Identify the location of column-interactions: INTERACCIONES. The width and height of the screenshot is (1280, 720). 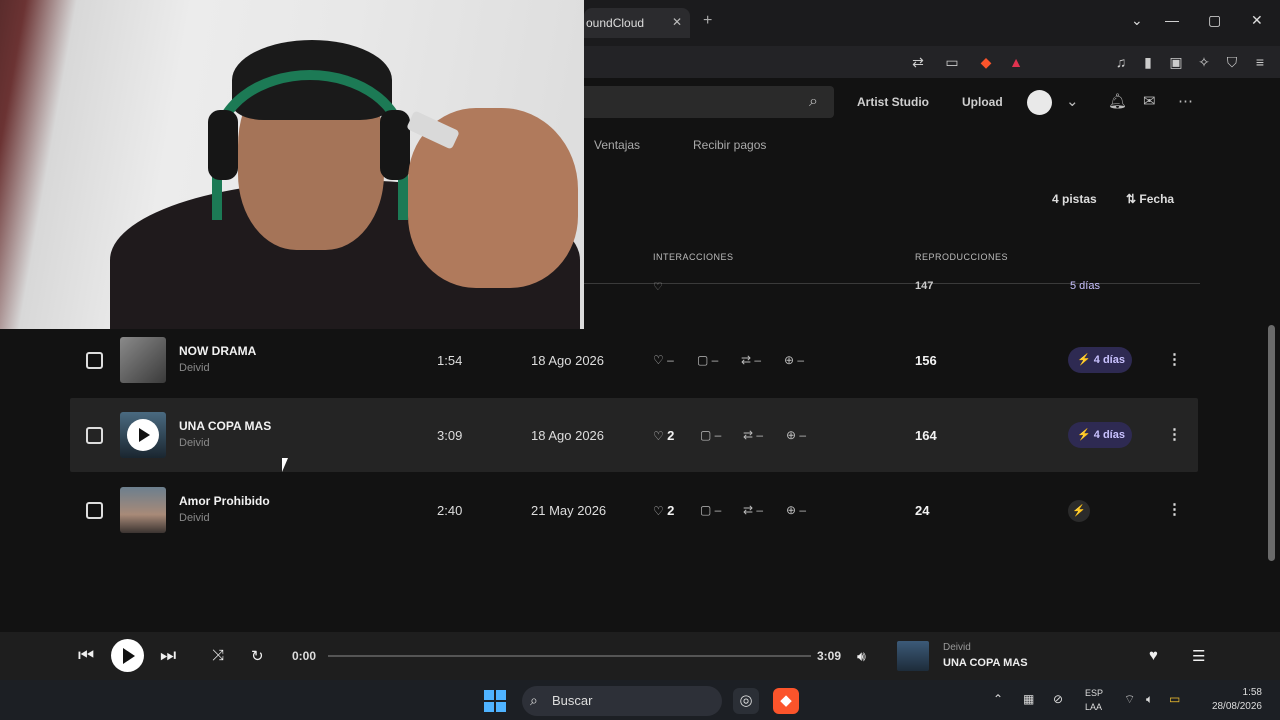
(693, 257).